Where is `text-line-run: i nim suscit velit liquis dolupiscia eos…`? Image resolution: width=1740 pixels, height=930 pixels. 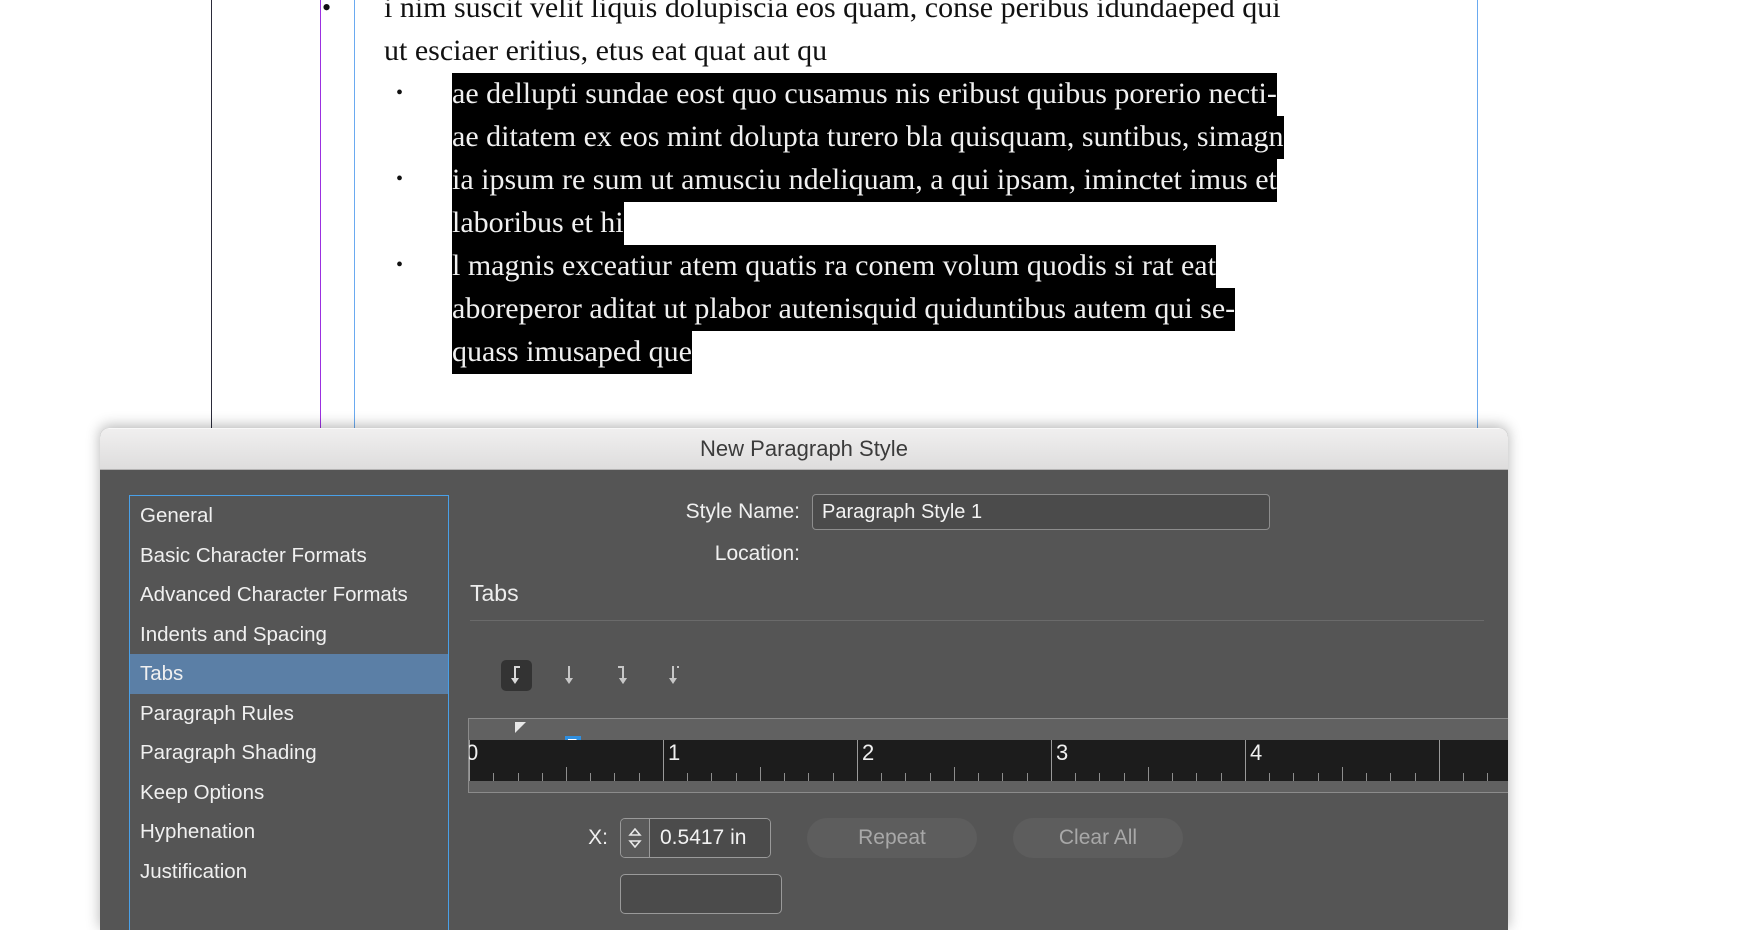
text-line-run: i nim suscit velit liquis dolupiscia eos… is located at coordinates (832, 12).